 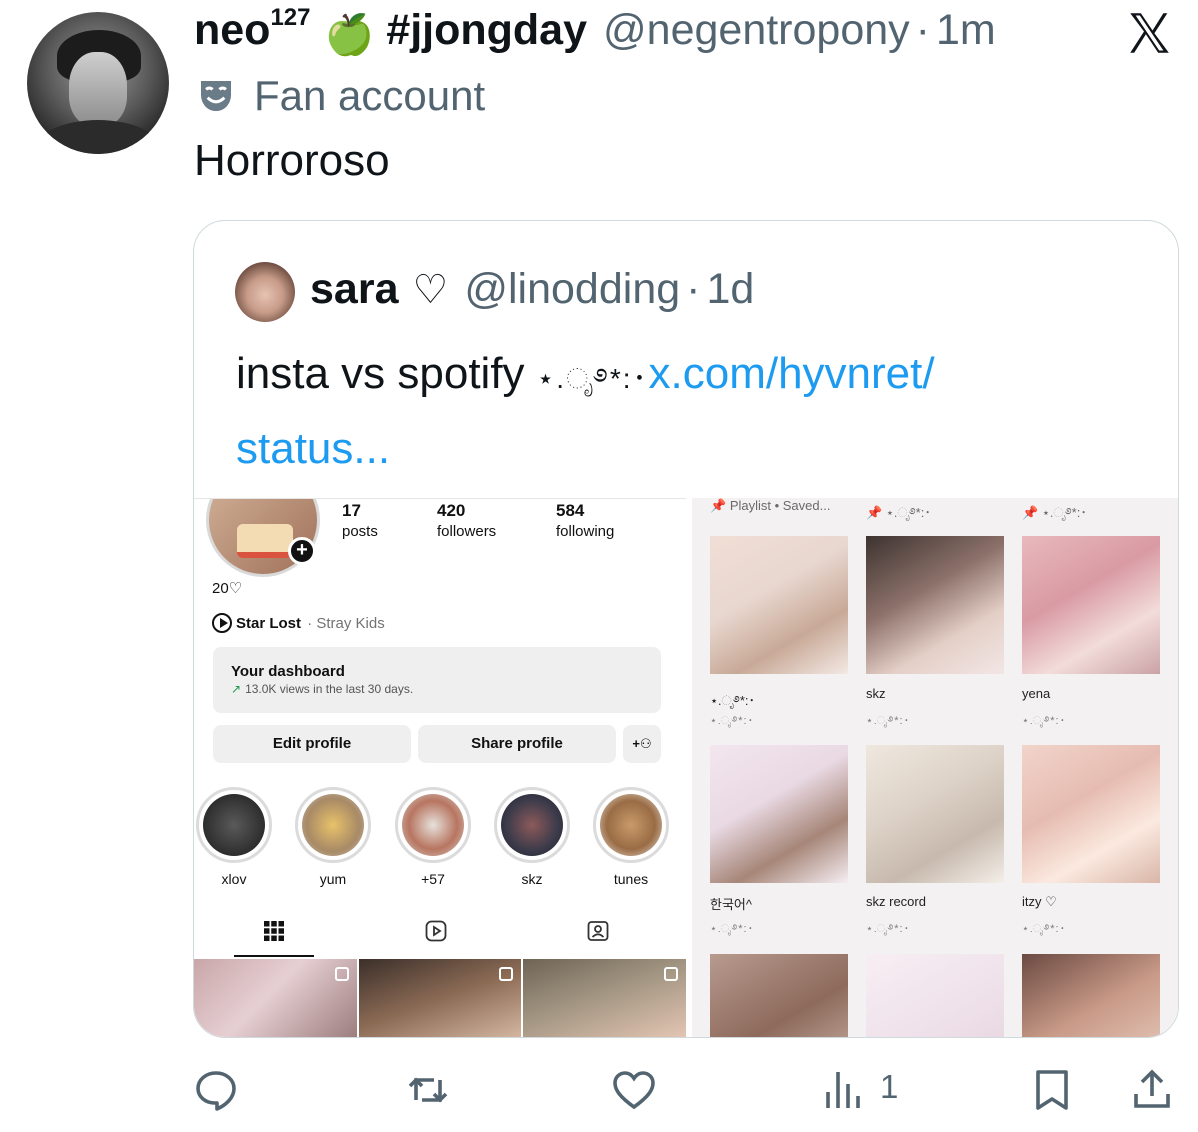 What do you see at coordinates (360, 520) in the screenshot?
I see `ig-stat-posts: 17 posts` at bounding box center [360, 520].